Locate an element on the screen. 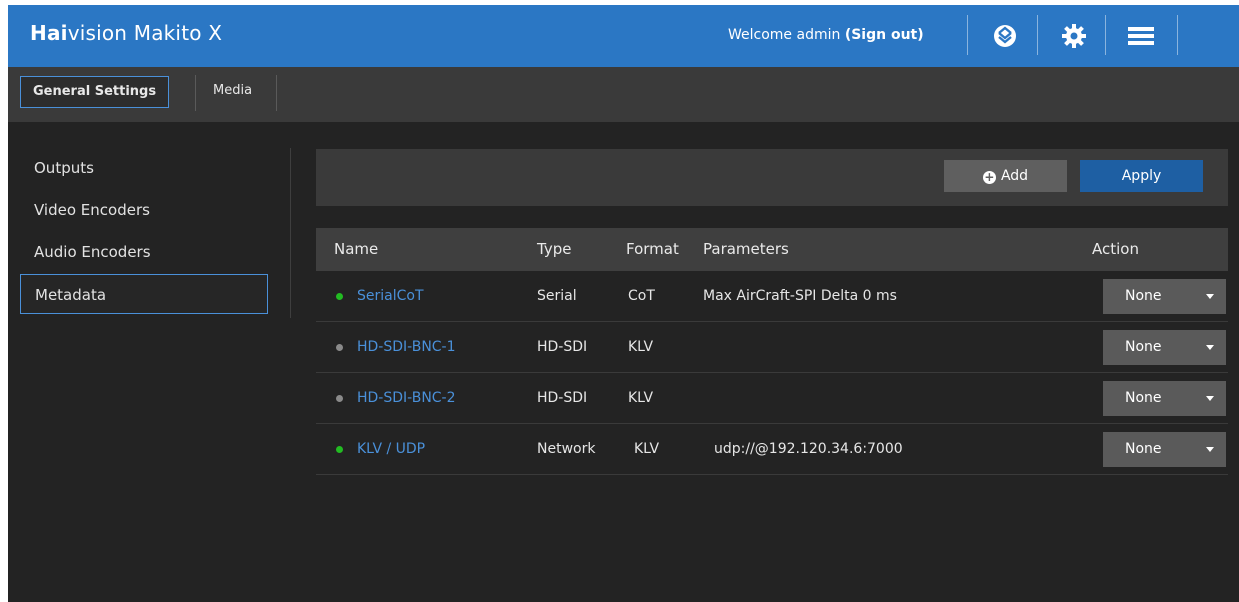  row-name-link: KLV / UDP is located at coordinates (391, 449).